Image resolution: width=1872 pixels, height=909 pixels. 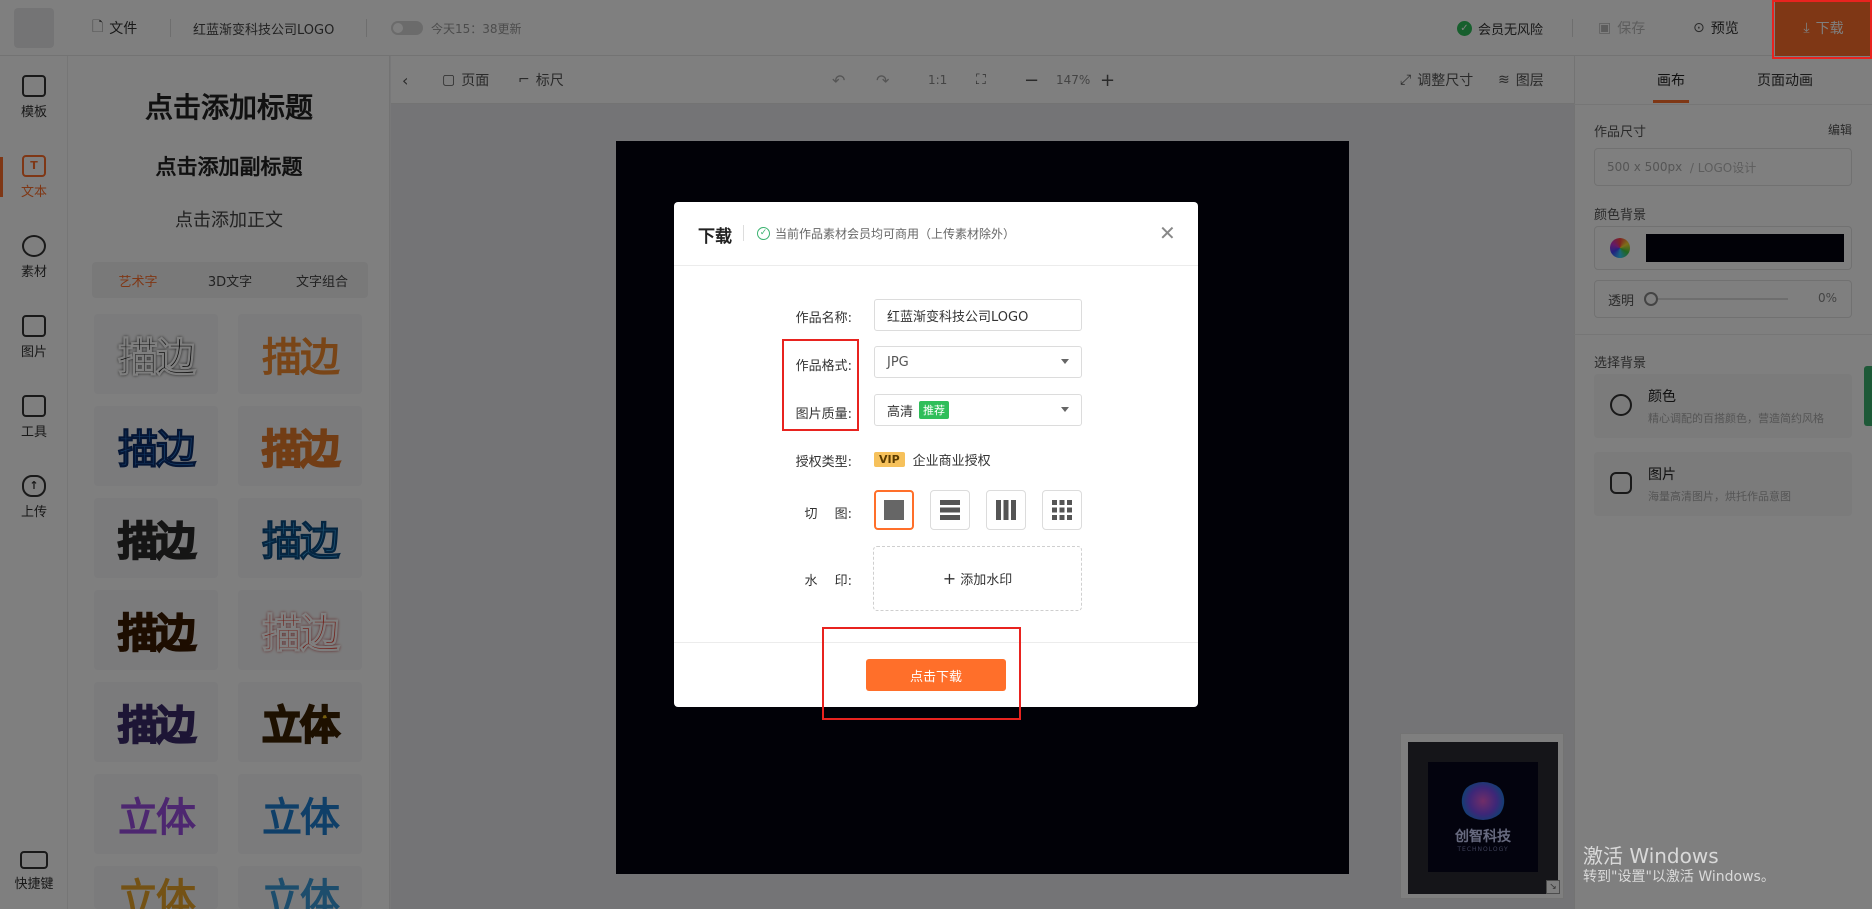 What do you see at coordinates (715, 237) in the screenshot?
I see `dialog-title: 下载` at bounding box center [715, 237].